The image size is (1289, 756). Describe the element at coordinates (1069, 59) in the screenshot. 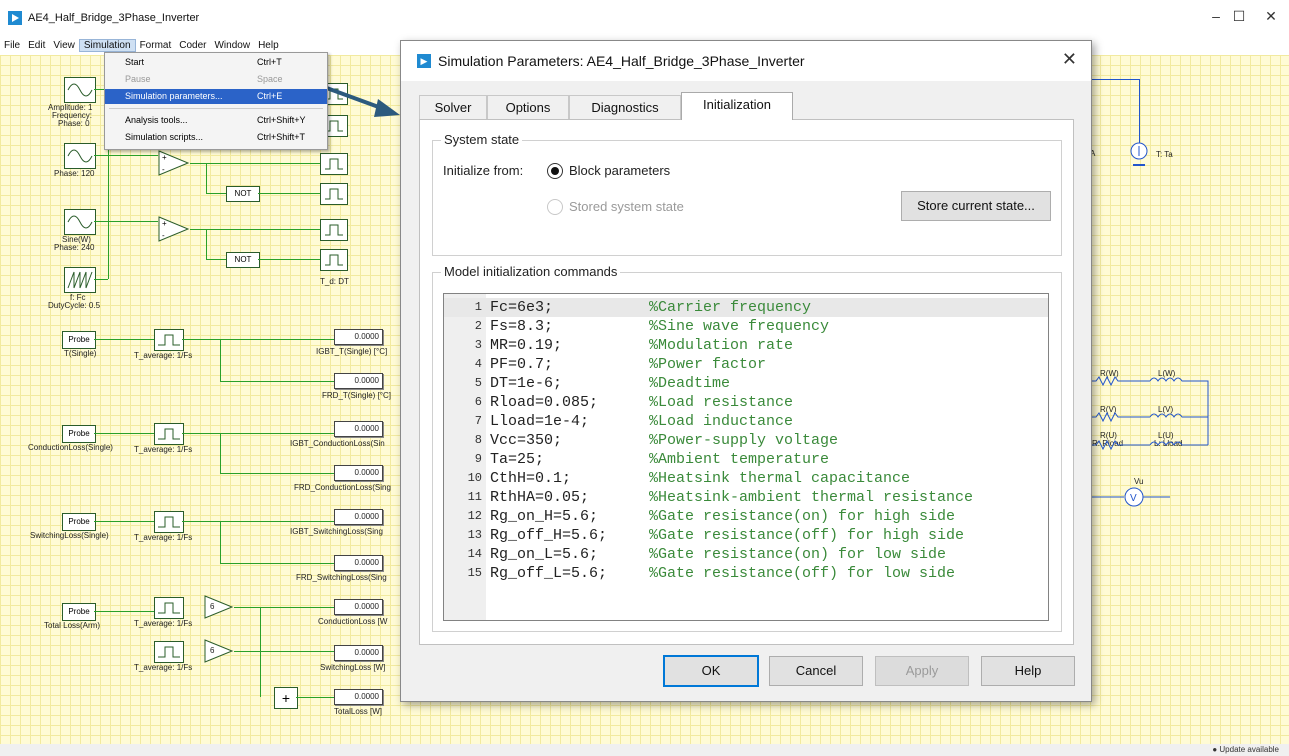

I see `dialog-close-button: ✕` at that location.